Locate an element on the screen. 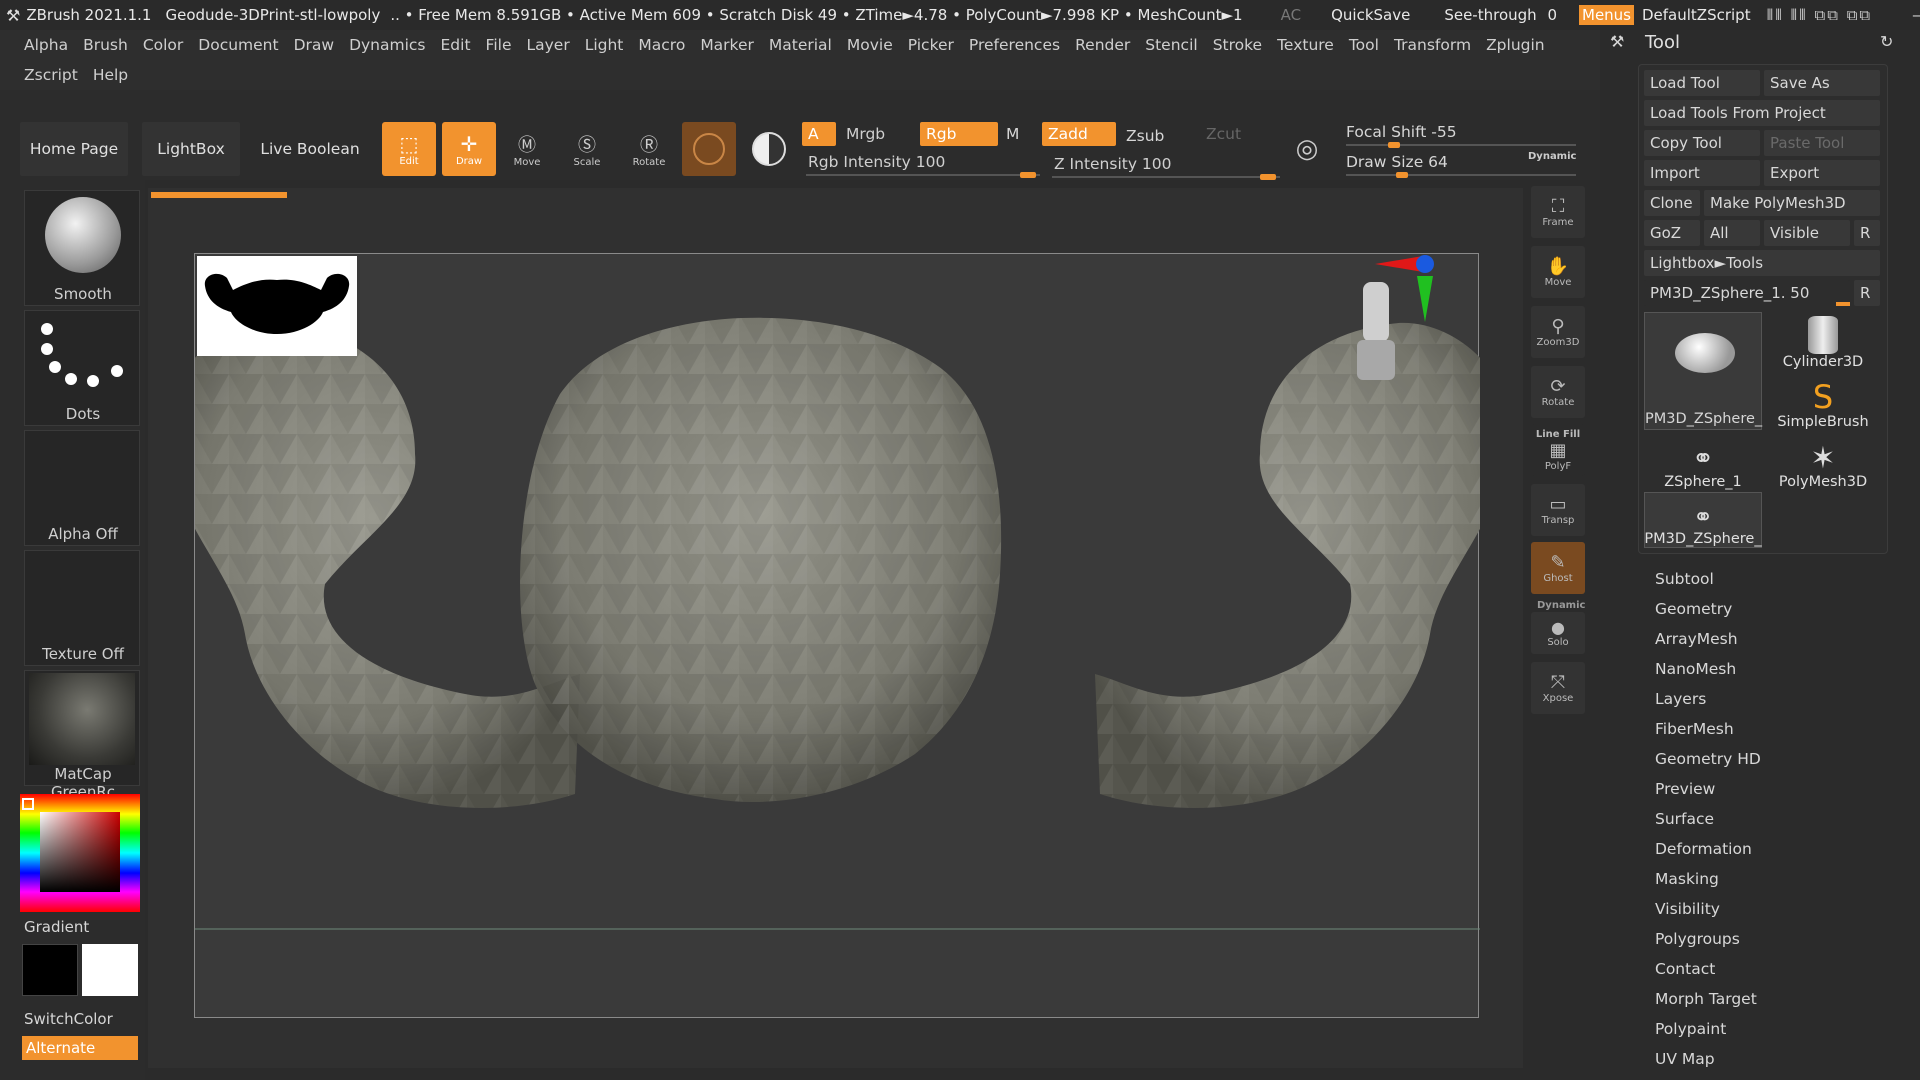 The width and height of the screenshot is (1920, 1080). a-toggle: A is located at coordinates (819, 134).